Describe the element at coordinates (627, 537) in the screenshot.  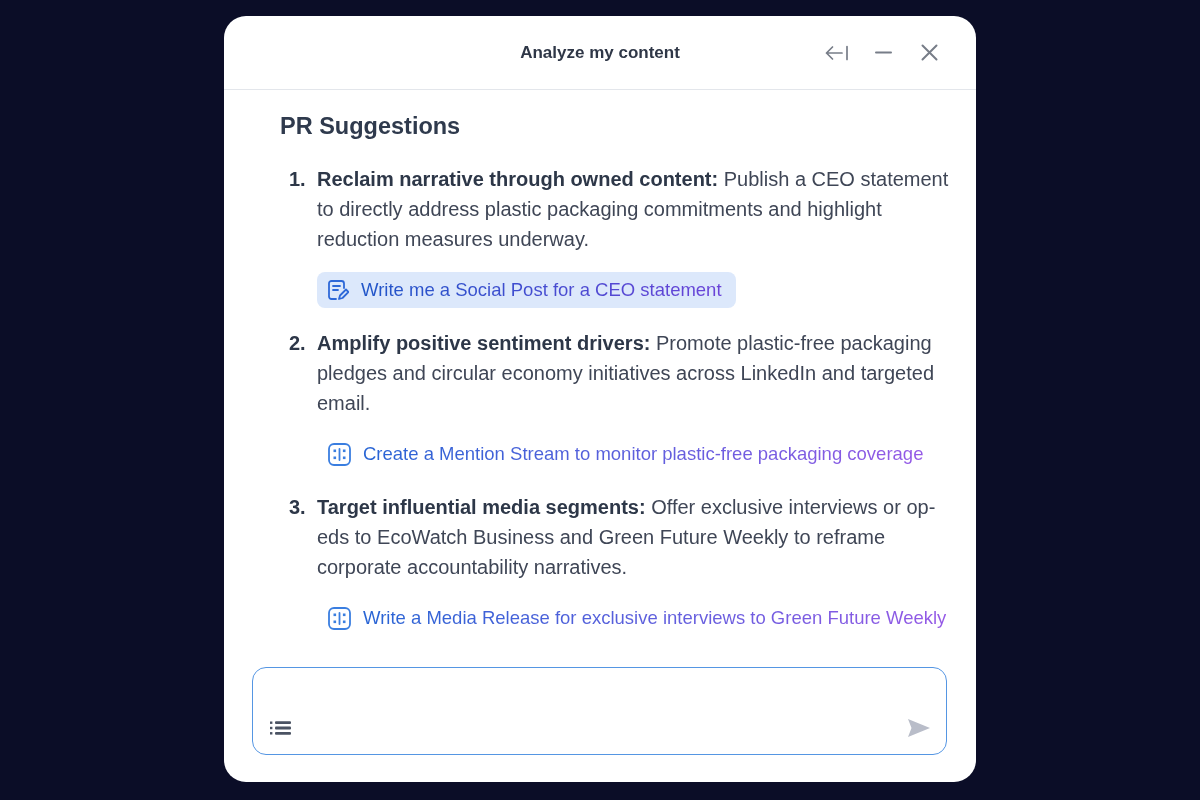
I see `suggestion-text: Target influential media segments: Offer exclusive interviews or op-eds to EcoWatch Business and Green Future Weekly to reframe corporate accountability narratives.` at that location.